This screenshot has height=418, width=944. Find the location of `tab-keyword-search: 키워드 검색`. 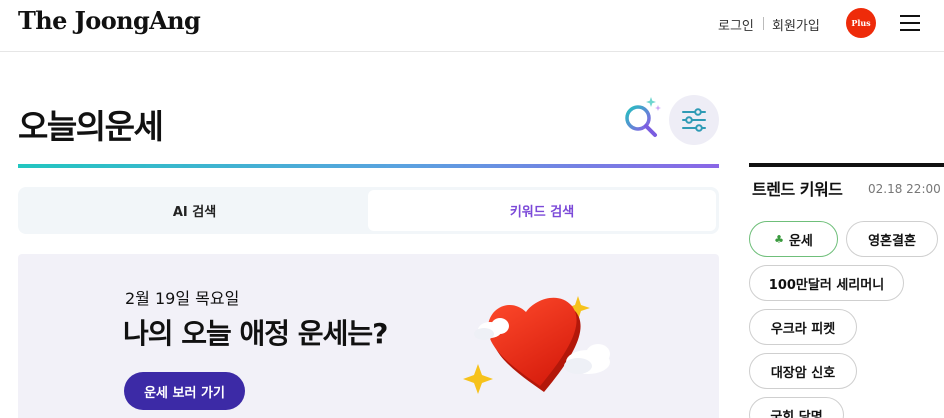

tab-keyword-search: 키워드 검색 is located at coordinates (542, 210).